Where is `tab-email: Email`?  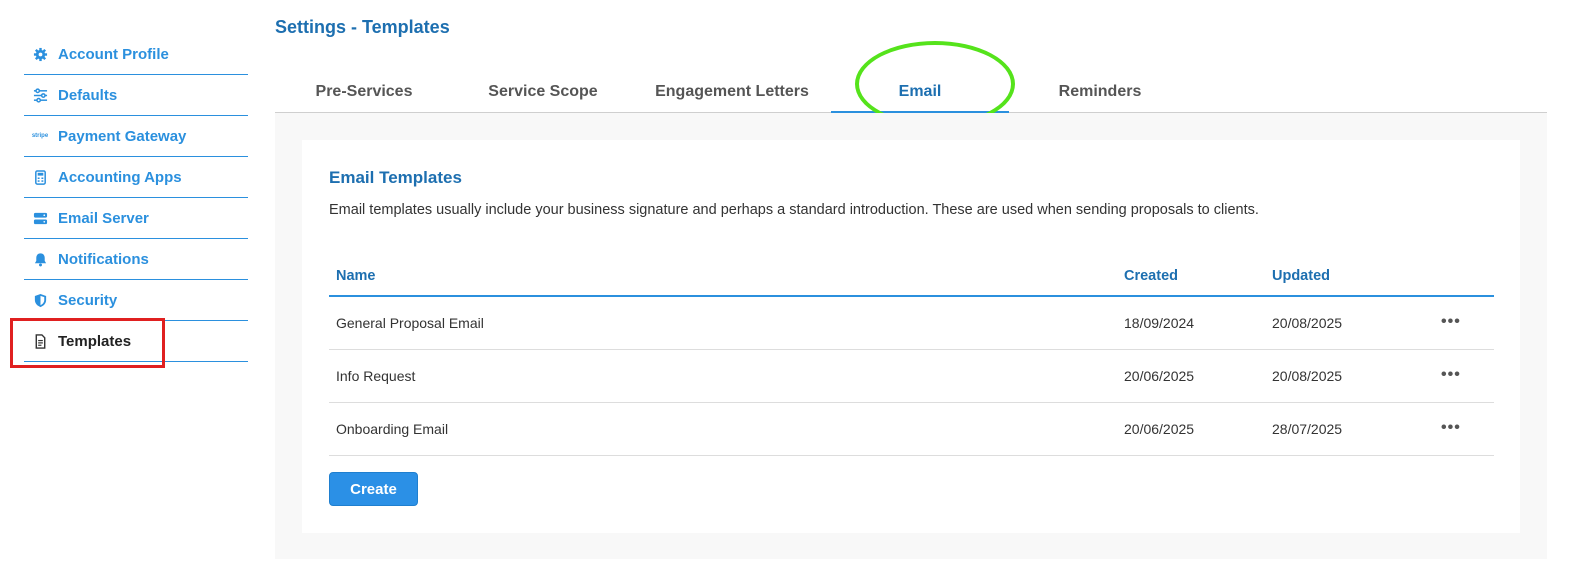
tab-email: Email is located at coordinates (920, 92).